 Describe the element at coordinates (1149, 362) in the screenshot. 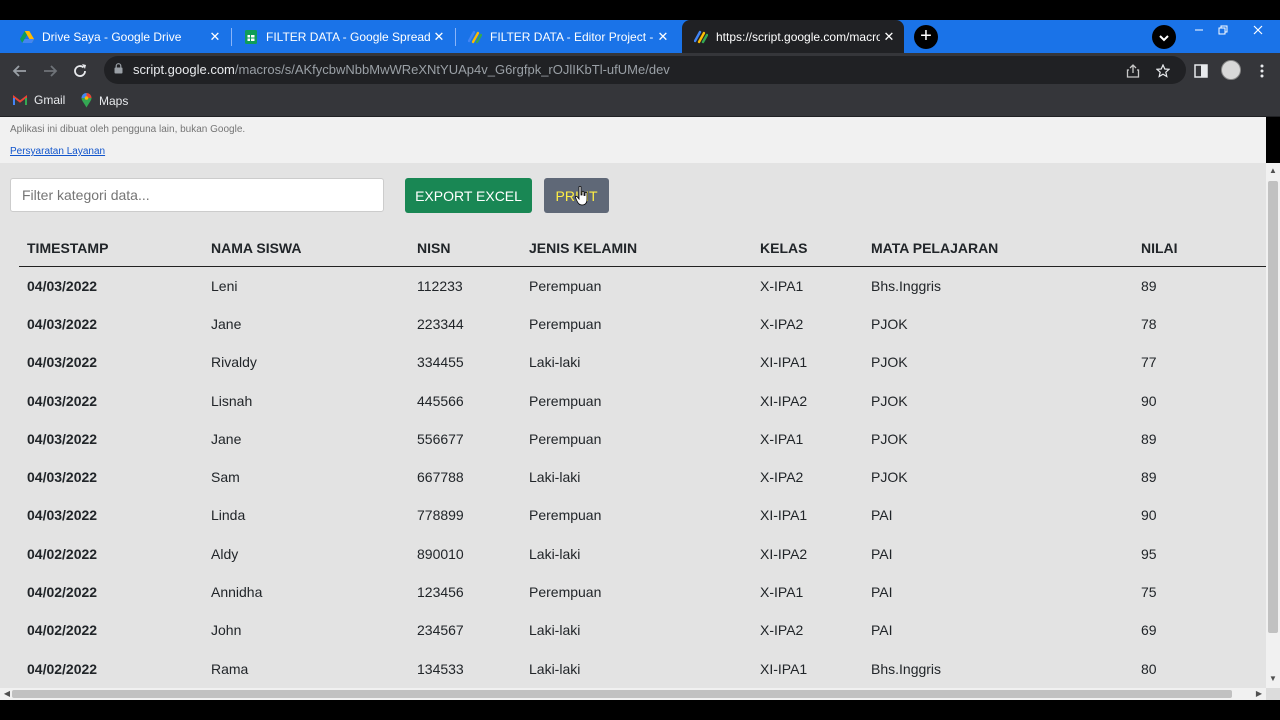

I see `cell-nilai: 77` at that location.